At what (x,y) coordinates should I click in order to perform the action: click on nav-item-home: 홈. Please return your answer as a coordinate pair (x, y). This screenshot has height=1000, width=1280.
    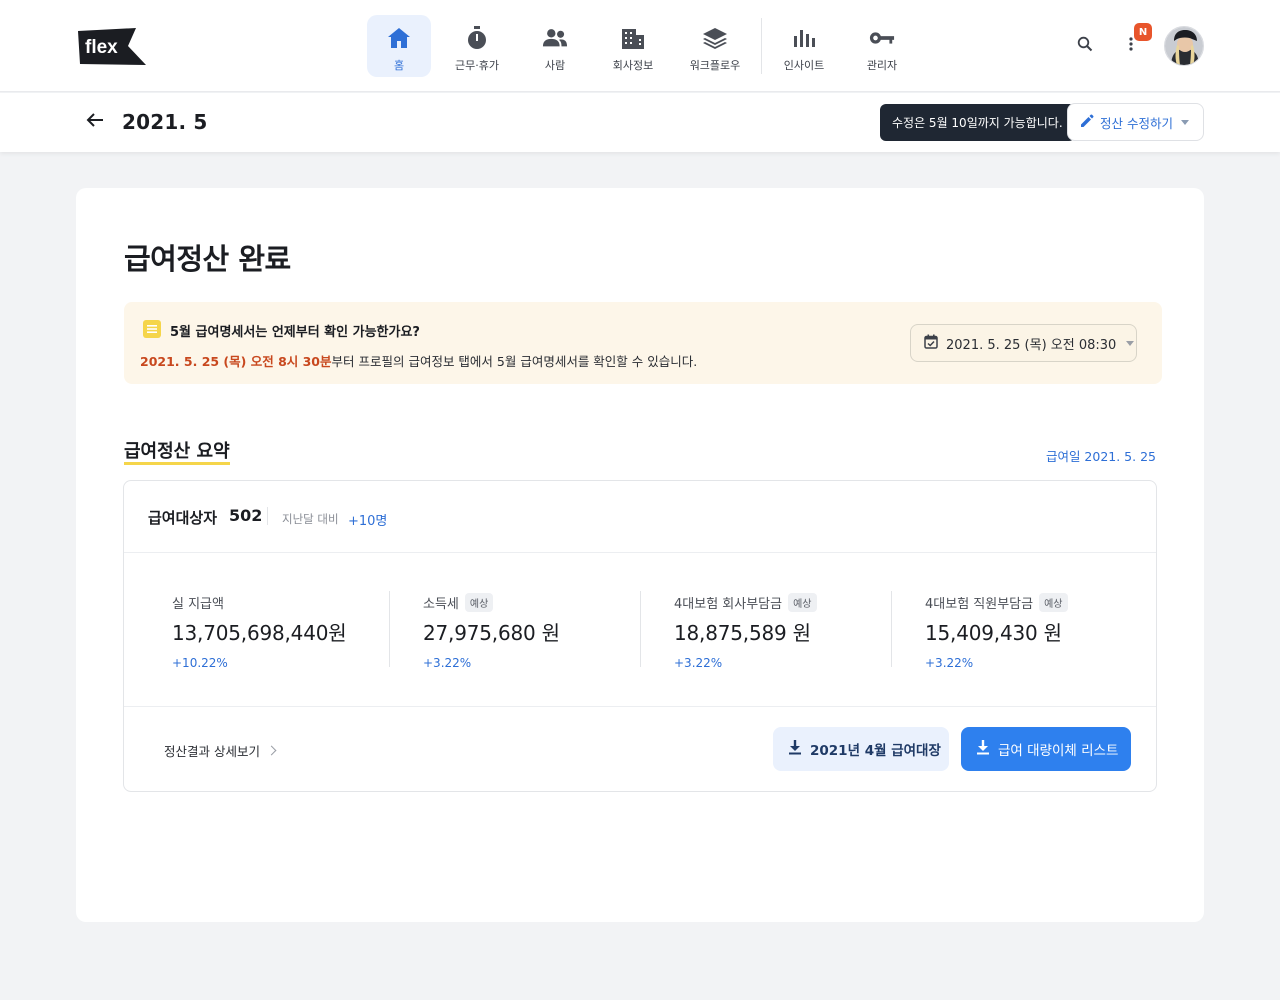
    Looking at the image, I should click on (399, 46).